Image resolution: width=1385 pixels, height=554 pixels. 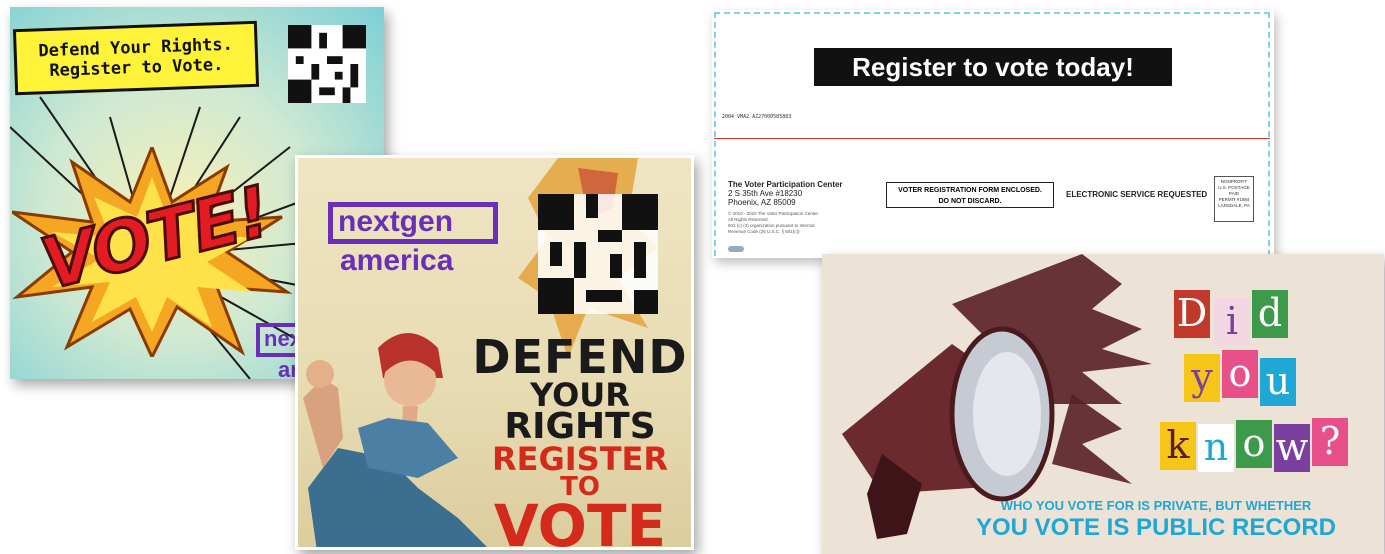 What do you see at coordinates (715, 134) in the screenshot?
I see `envelope-dash-left` at bounding box center [715, 134].